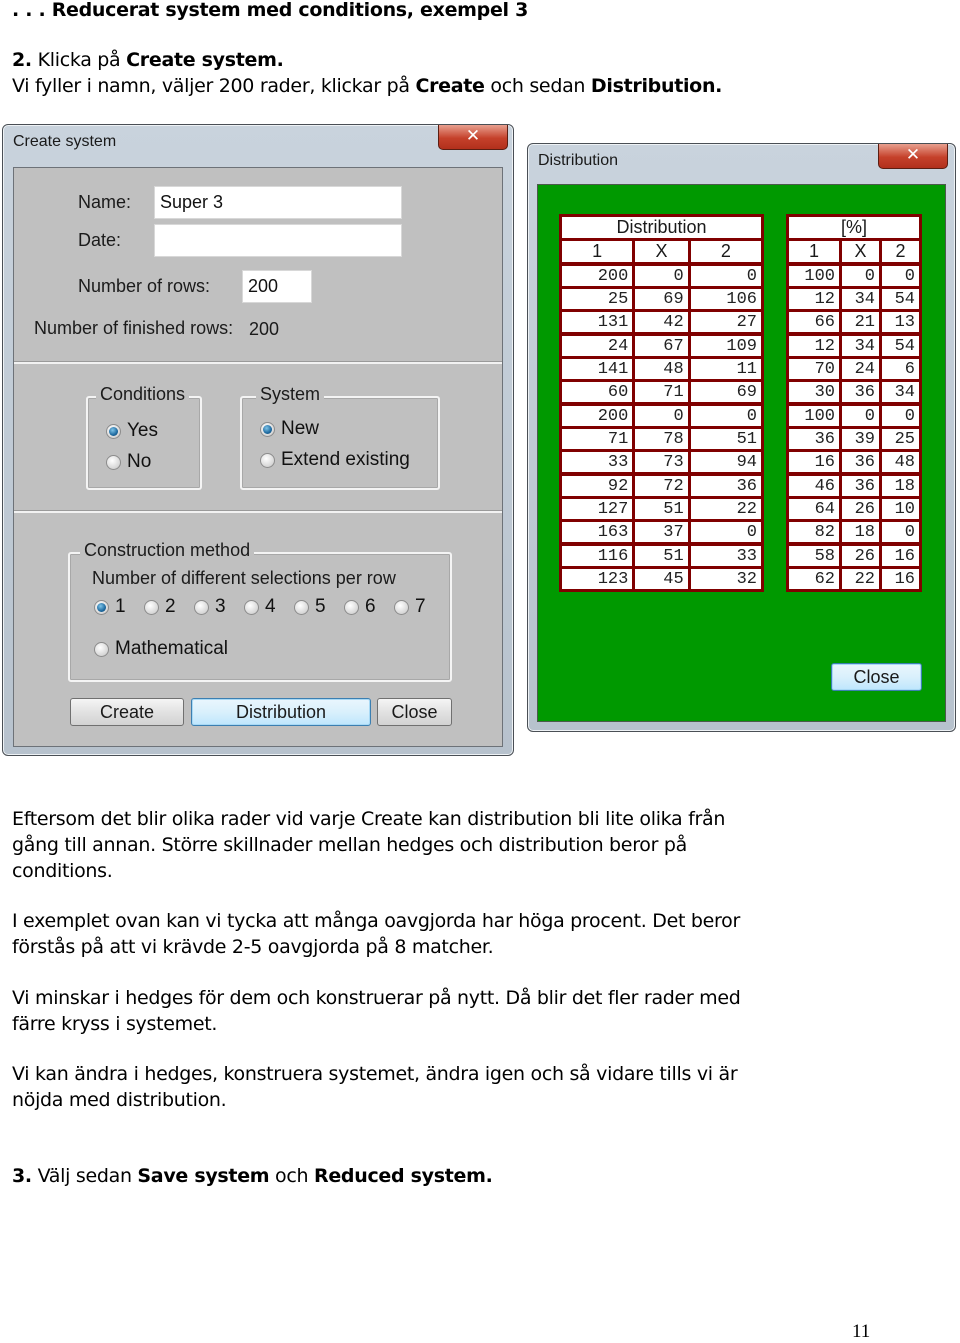 Image resolution: width=960 pixels, height=1343 pixels. What do you see at coordinates (661, 509) in the screenshot?
I see `table-row: 127 51 22` at bounding box center [661, 509].